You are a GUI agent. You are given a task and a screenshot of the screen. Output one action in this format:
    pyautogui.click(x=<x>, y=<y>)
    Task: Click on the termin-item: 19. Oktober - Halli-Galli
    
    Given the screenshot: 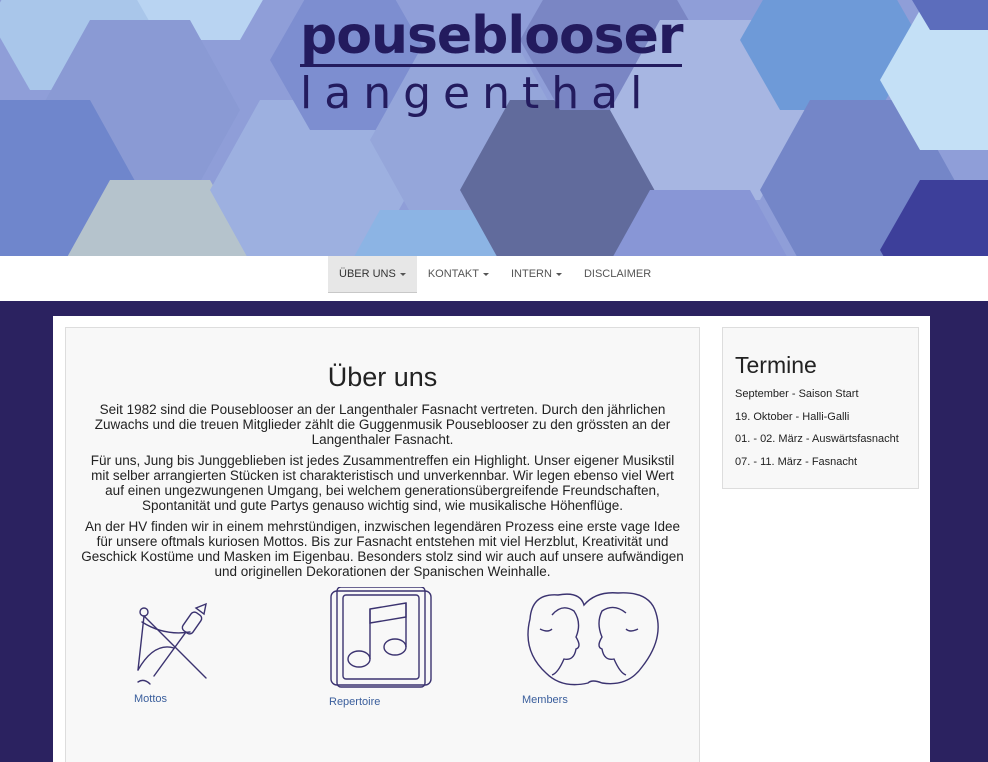 What is the action you would take?
    pyautogui.click(x=792, y=417)
    